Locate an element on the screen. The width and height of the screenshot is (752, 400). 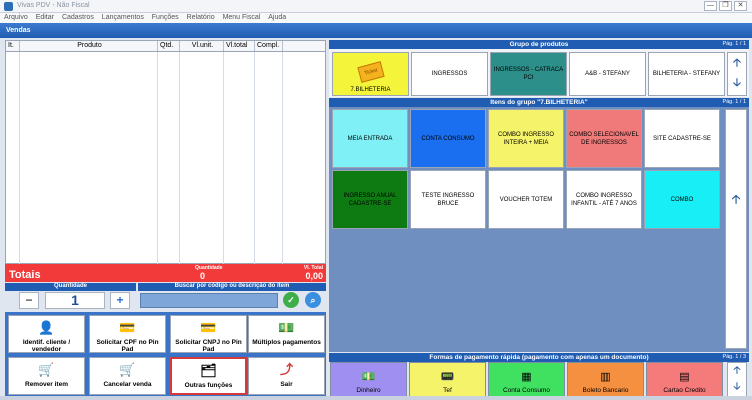
qty-input: 1 is located at coordinates (75, 300).